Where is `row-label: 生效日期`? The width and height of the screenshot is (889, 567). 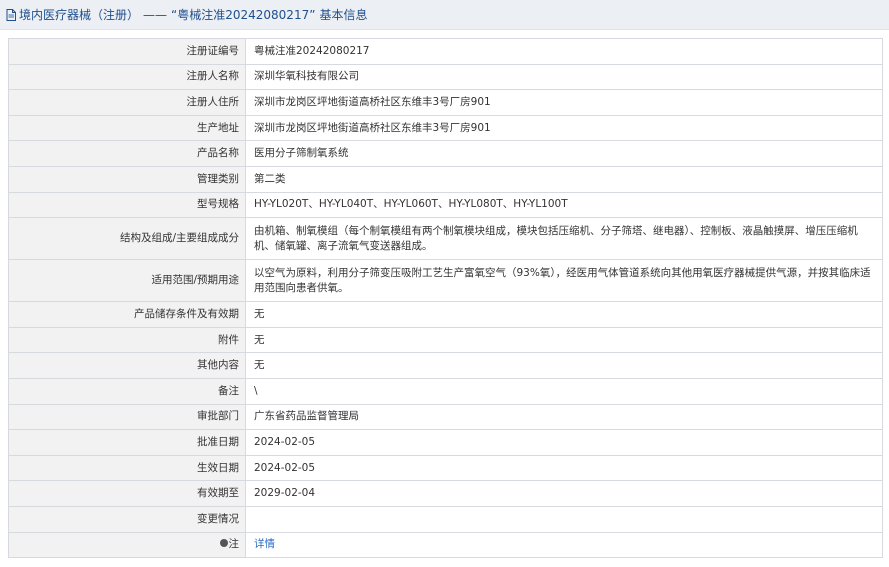
row-label: 生效日期 is located at coordinates (127, 468).